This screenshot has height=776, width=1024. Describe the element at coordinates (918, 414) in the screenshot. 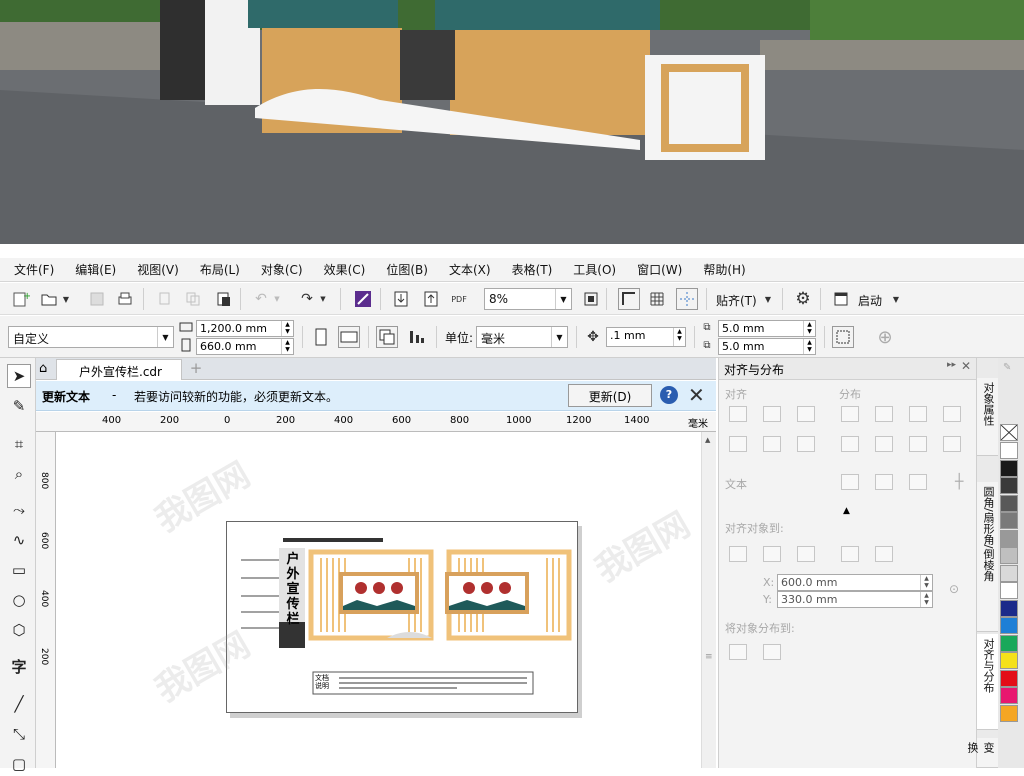

I see `distribute-spacing-icon` at that location.